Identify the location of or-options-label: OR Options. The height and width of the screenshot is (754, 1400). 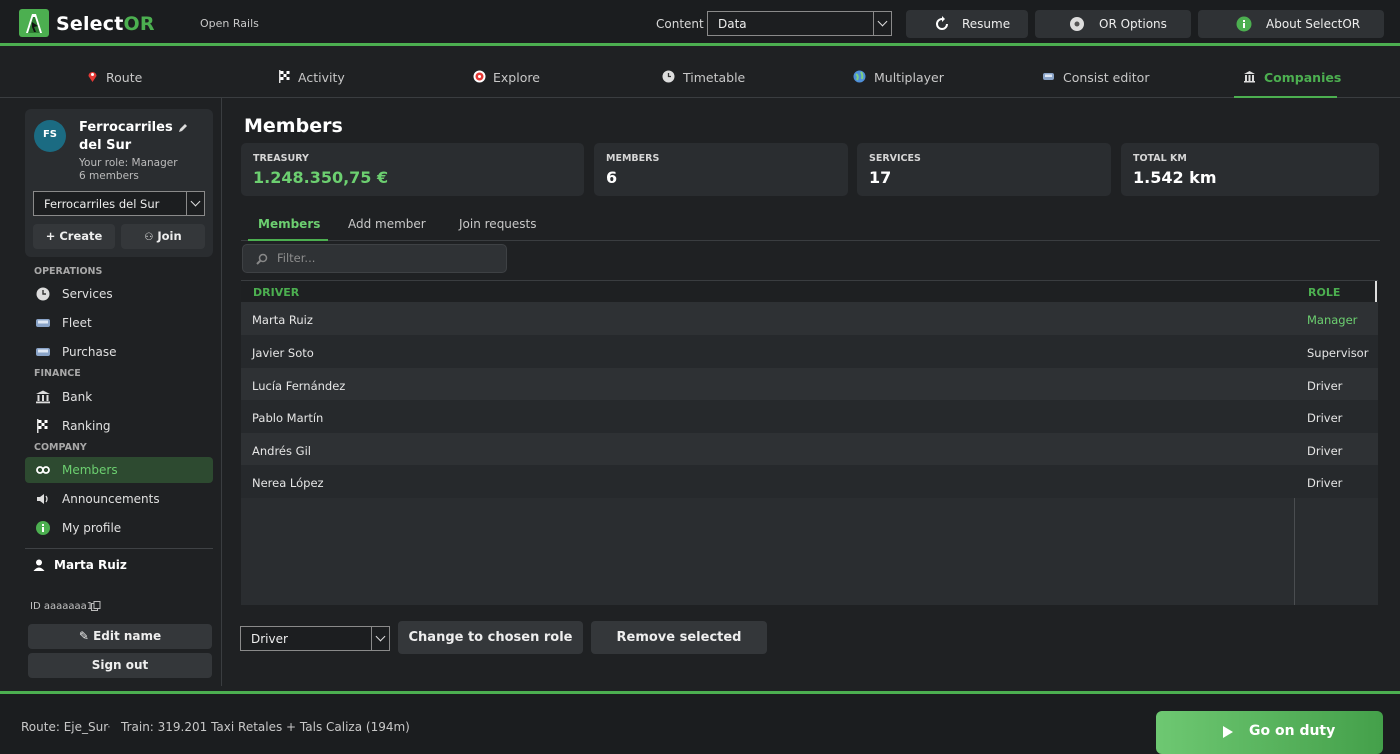
(1133, 24).